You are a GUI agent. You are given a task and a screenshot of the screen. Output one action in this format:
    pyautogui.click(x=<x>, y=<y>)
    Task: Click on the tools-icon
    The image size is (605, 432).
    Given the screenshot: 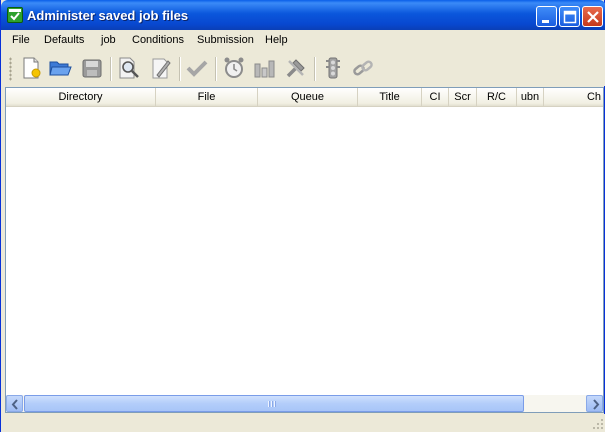 What is the action you would take?
    pyautogui.click(x=295, y=68)
    